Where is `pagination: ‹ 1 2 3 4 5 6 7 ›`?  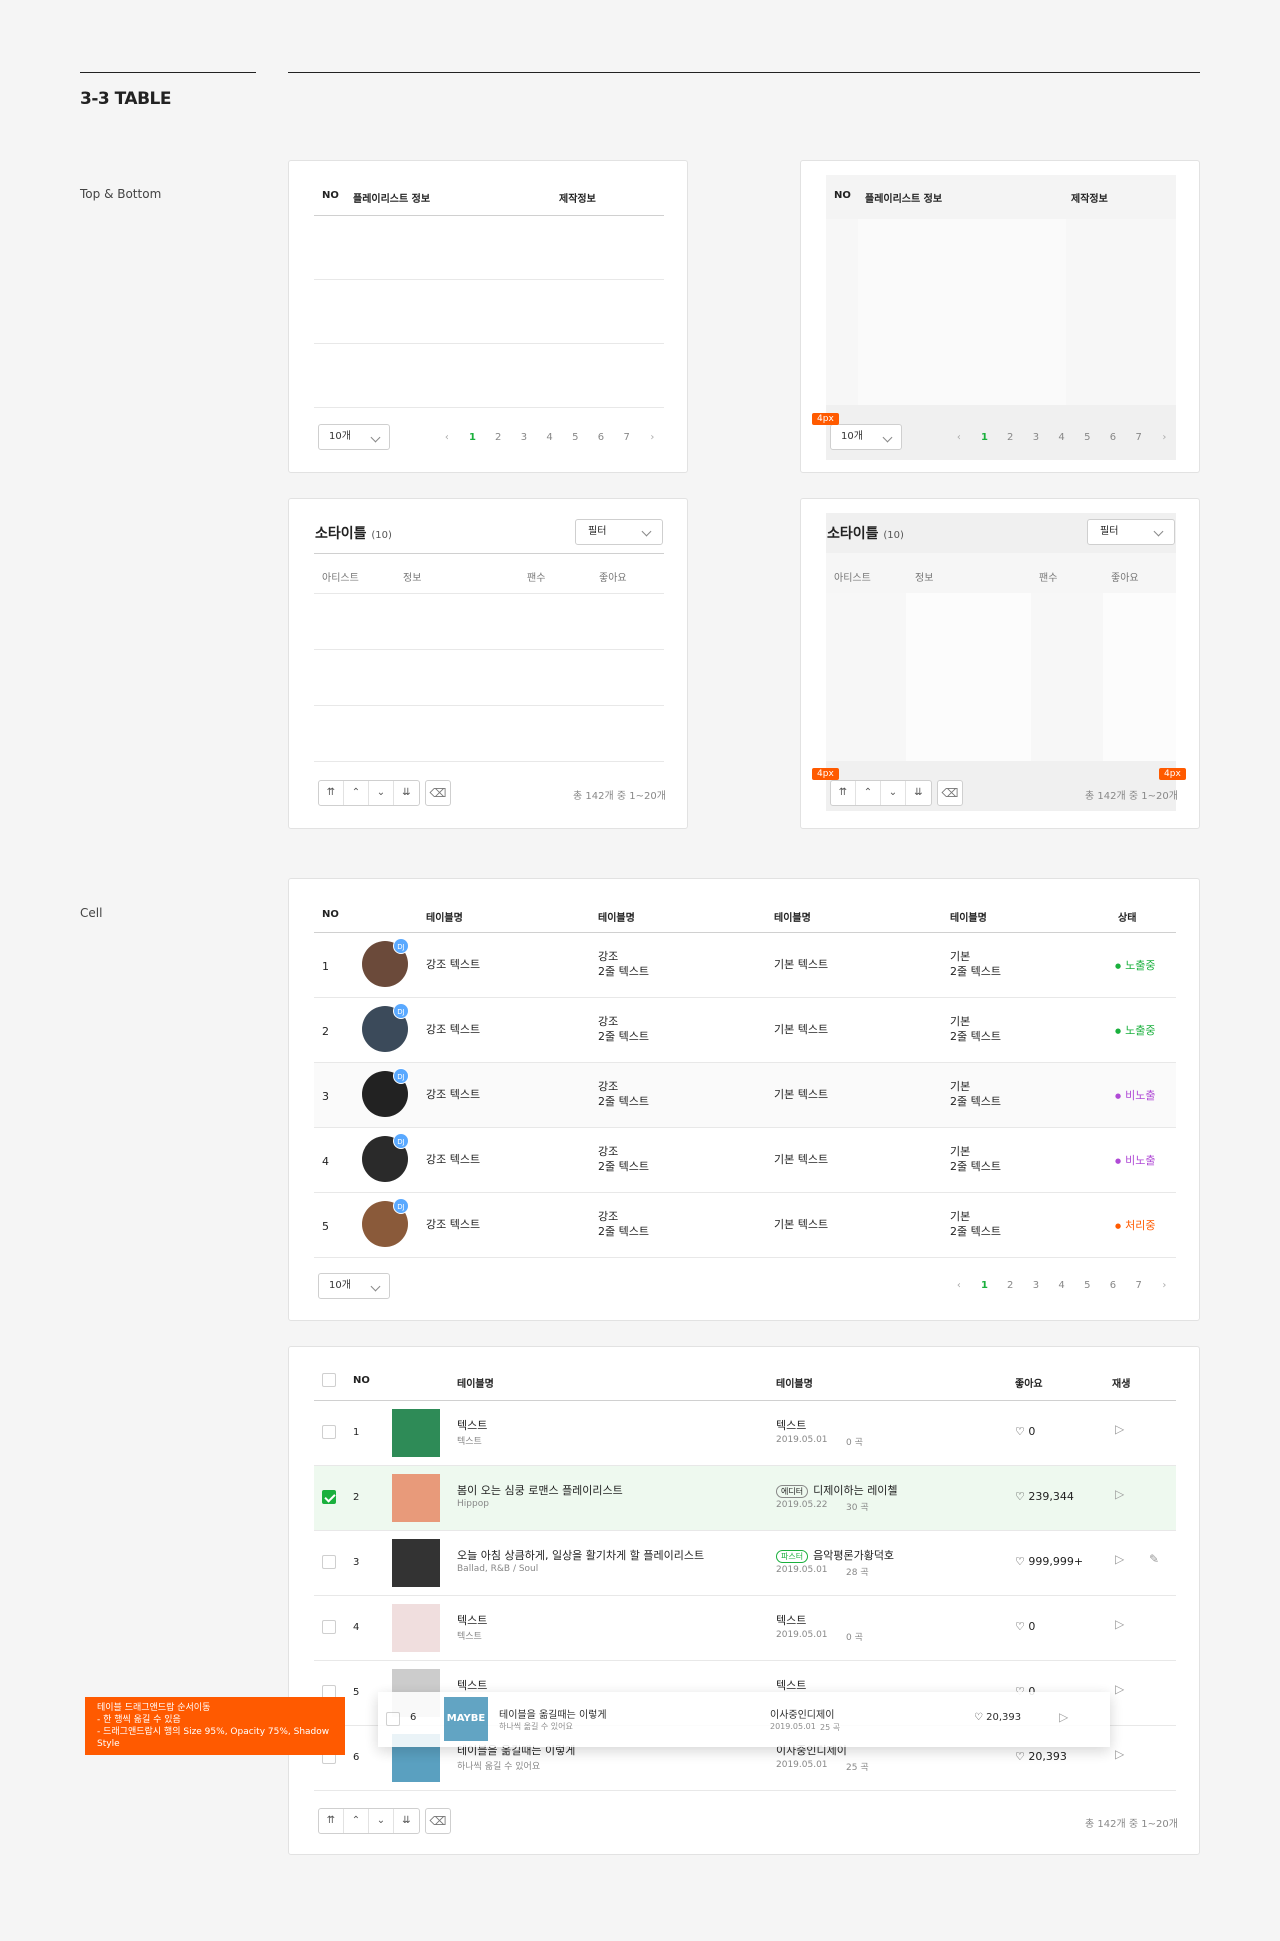
pagination: ‹ 1 2 3 4 5 6 7 › is located at coordinates (549, 438).